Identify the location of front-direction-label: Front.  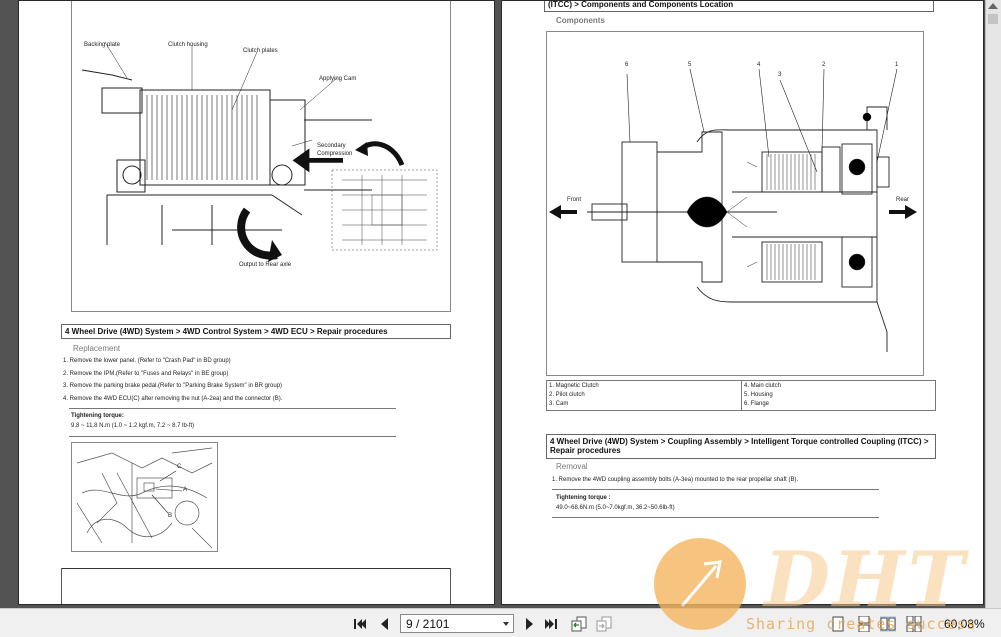
(574, 200).